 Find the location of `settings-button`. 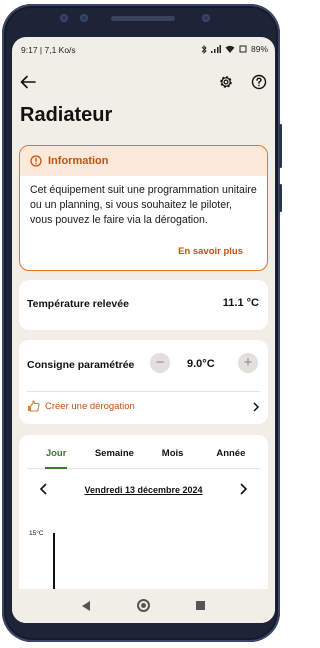

settings-button is located at coordinates (226, 82).